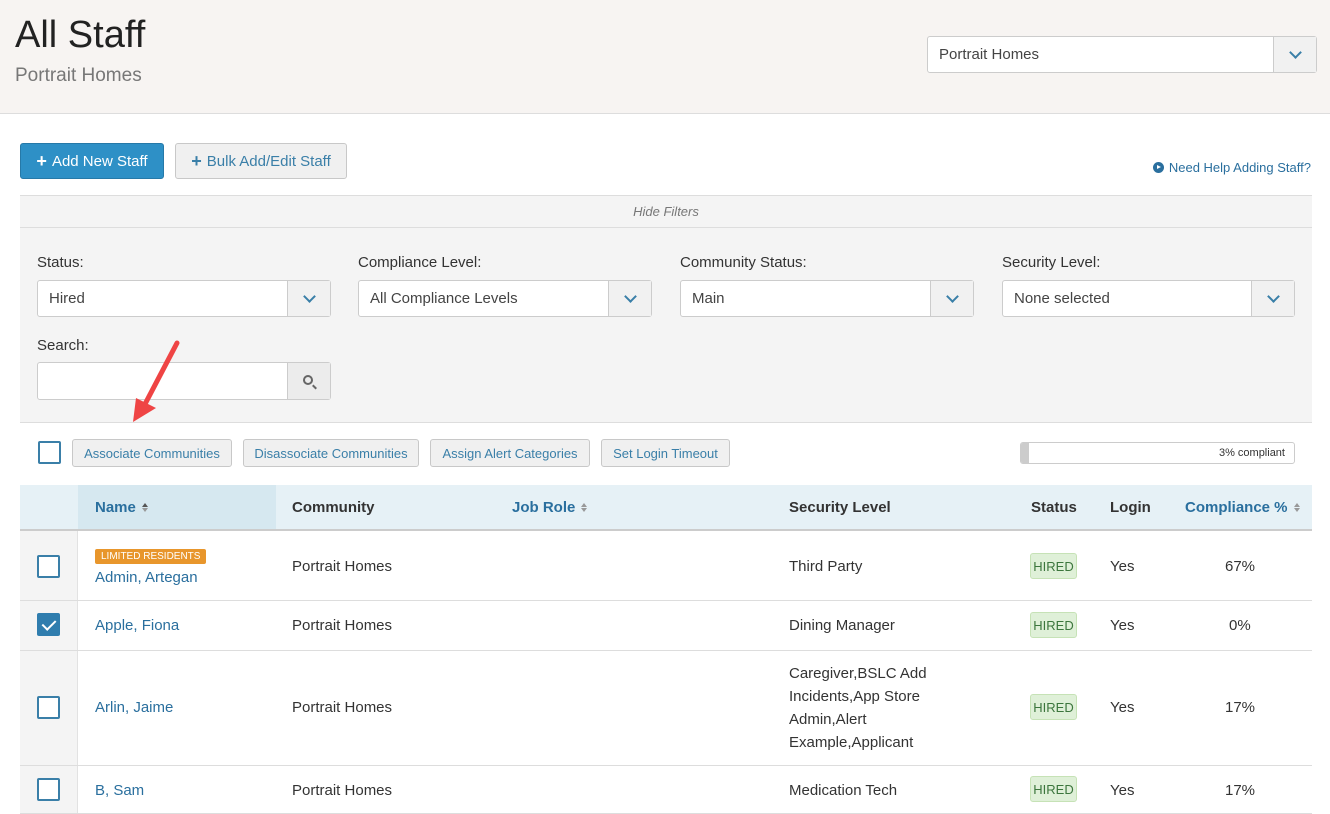  Describe the element at coordinates (1130, 507) in the screenshot. I see `column-header-login: Login` at that location.